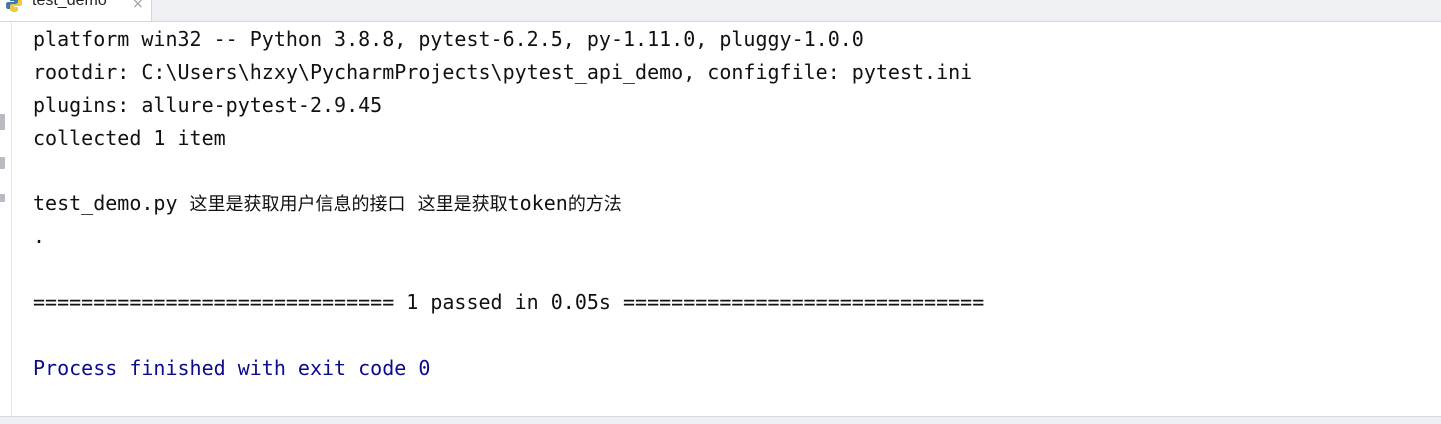 Image resolution: width=1441 pixels, height=424 pixels. What do you see at coordinates (105, 203) in the screenshot?
I see `test-file-name: test_demo.py` at bounding box center [105, 203].